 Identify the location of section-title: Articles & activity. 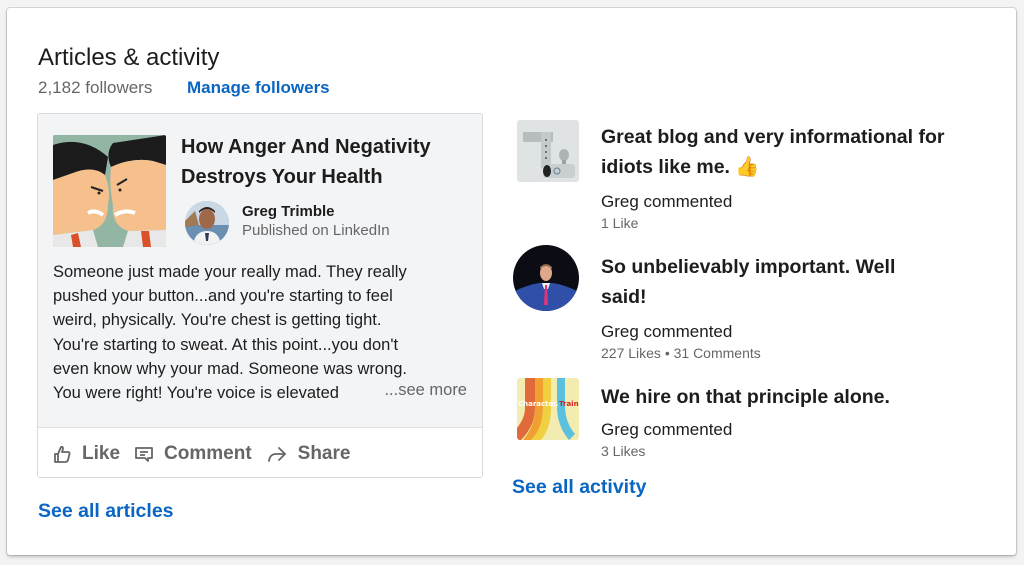
(129, 57).